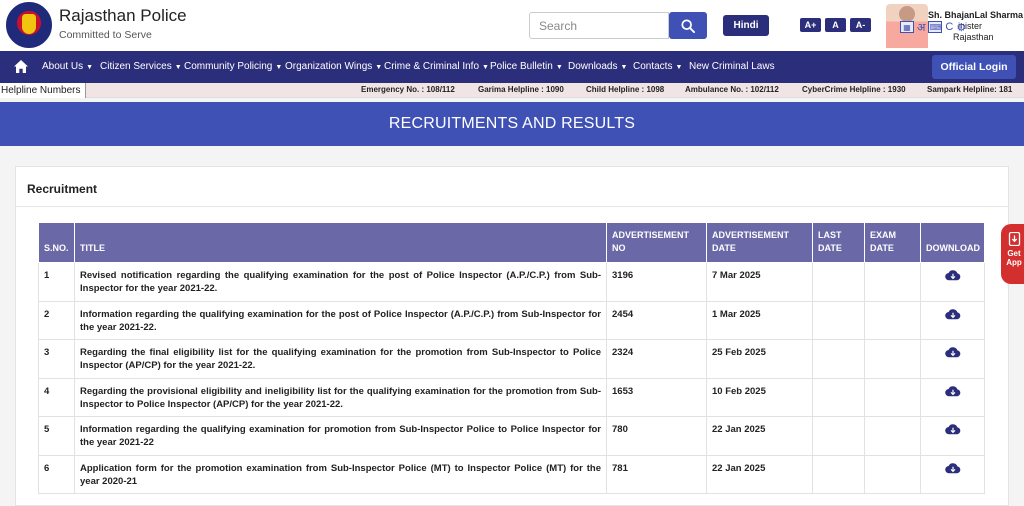  I want to click on gear-icon: ⚙, so click(961, 27).